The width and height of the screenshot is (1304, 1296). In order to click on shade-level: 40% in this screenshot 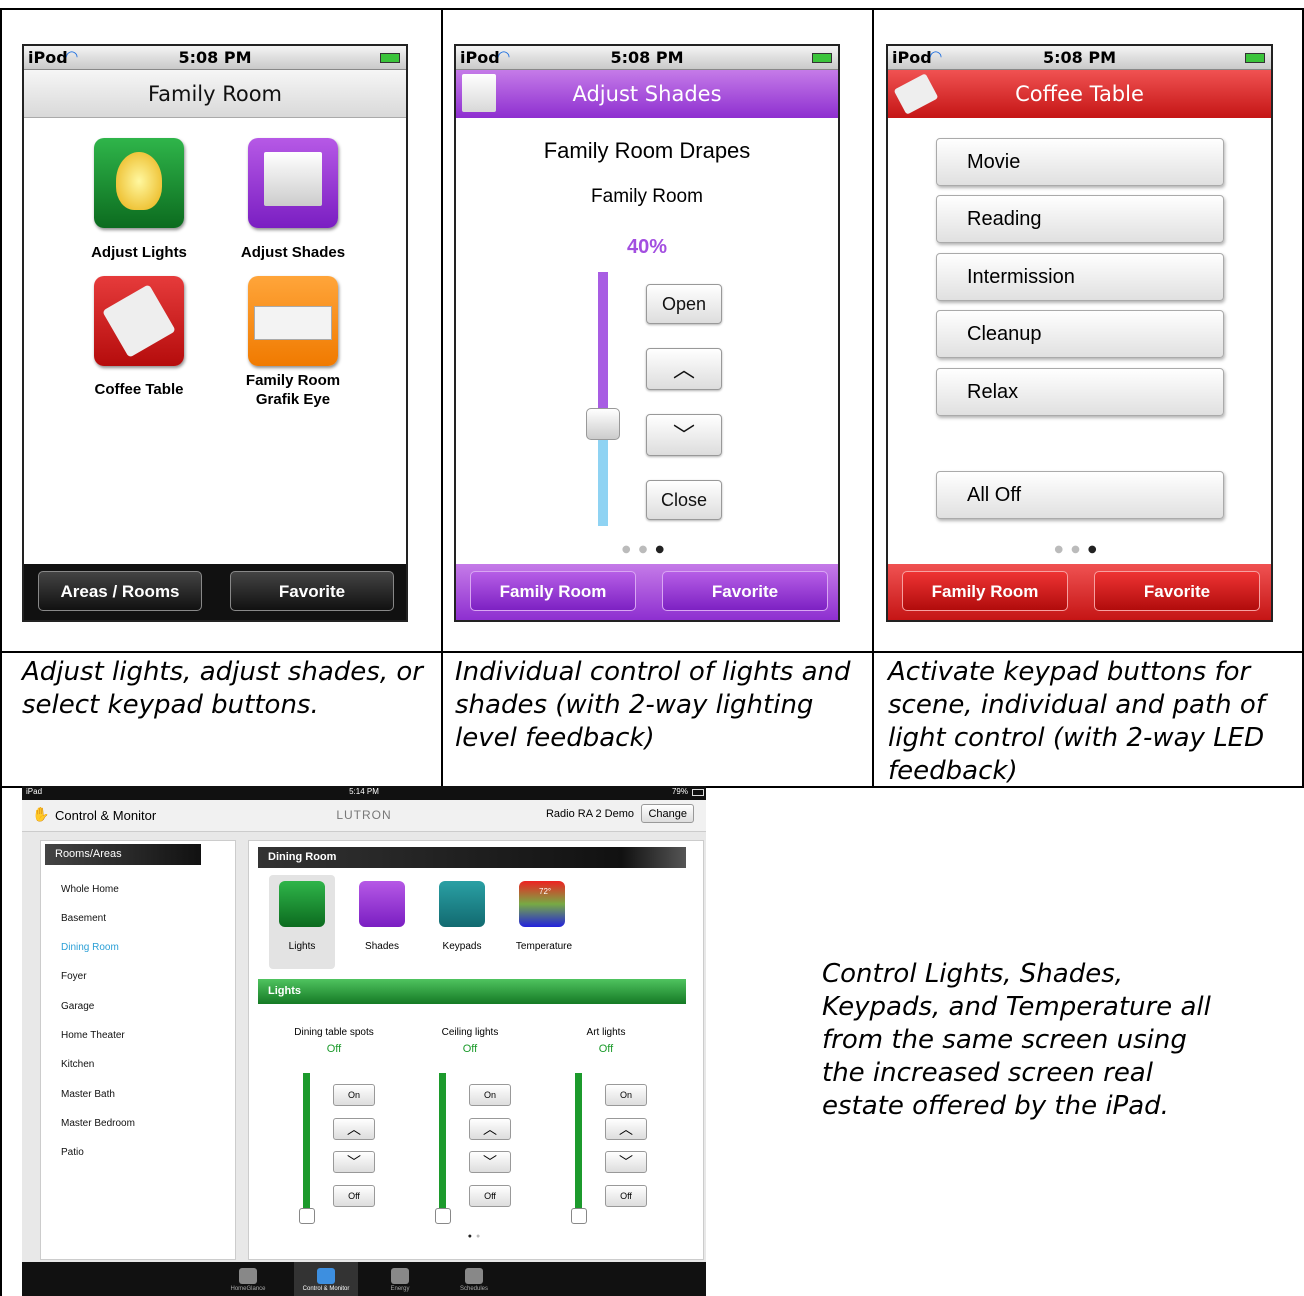, I will do `click(647, 247)`.